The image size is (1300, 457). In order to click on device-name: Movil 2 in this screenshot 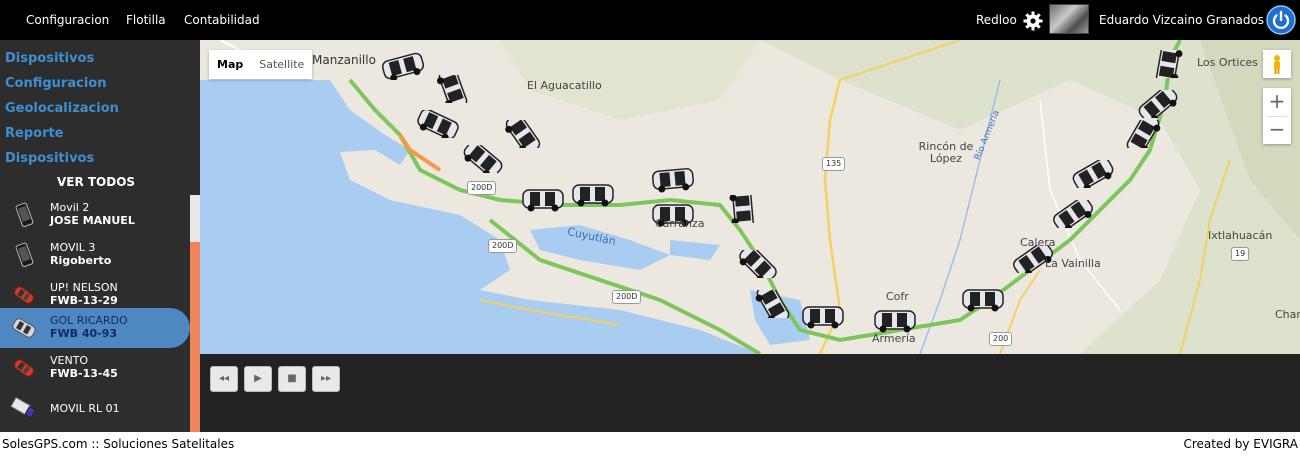, I will do `click(70, 207)`.